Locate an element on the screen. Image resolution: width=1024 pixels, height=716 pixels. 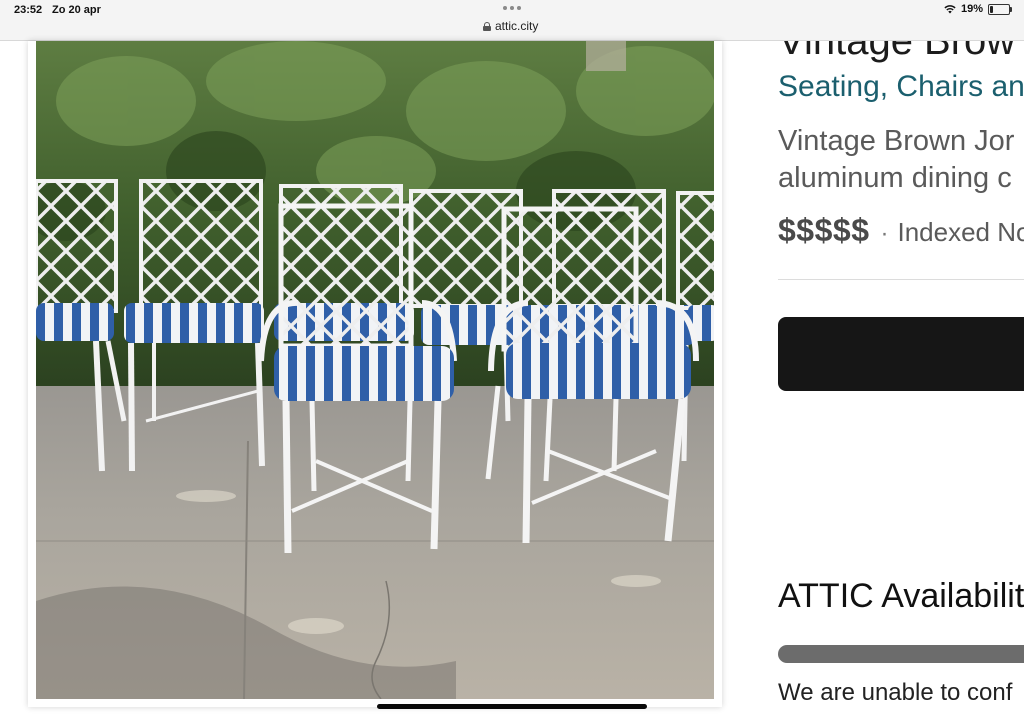
indexed-status: Indexed No is located at coordinates (960, 232).